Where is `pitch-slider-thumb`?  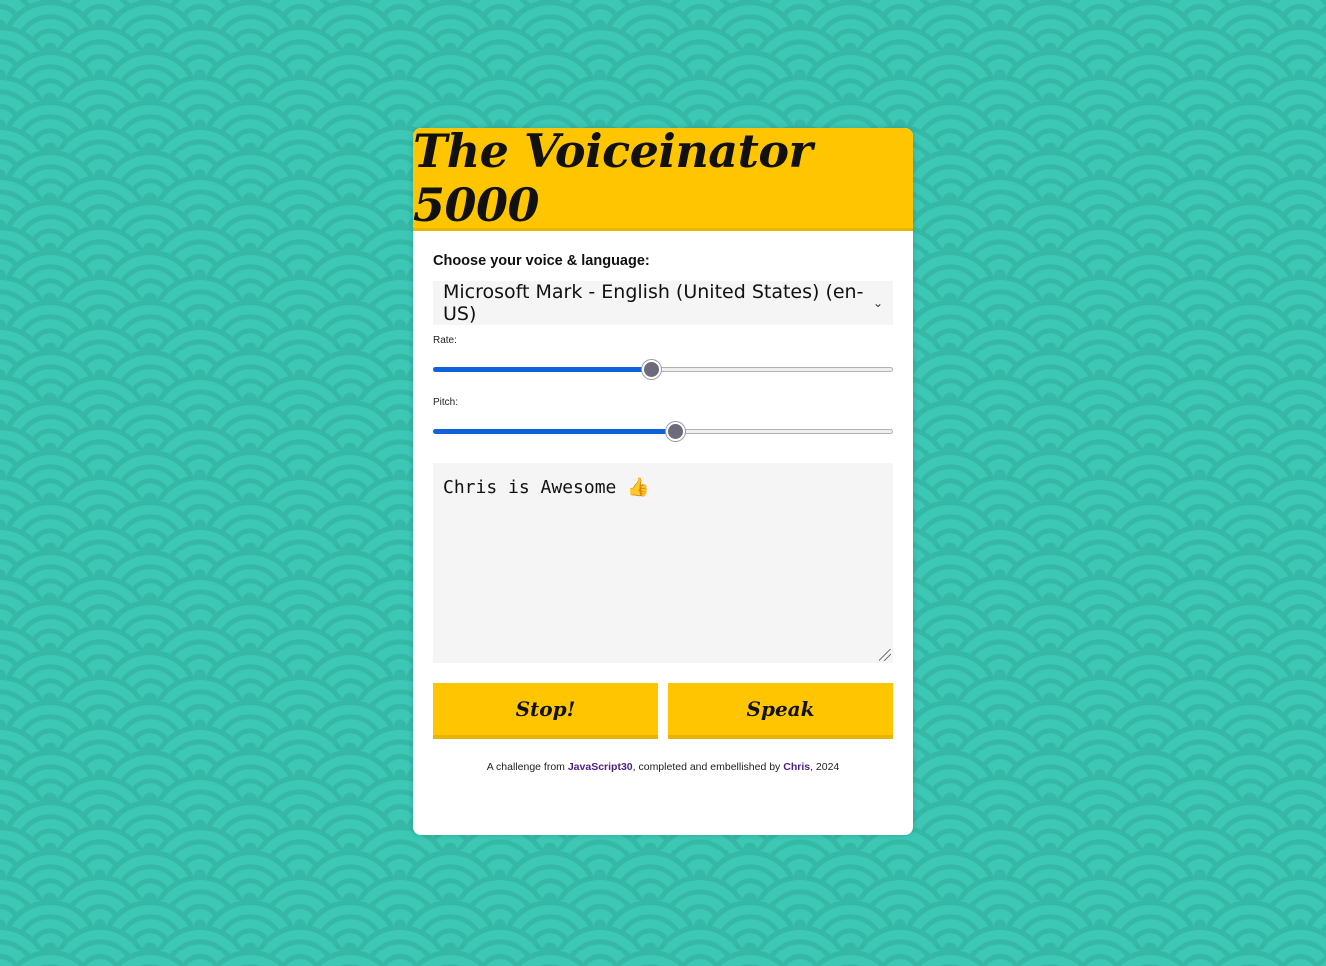
pitch-slider-thumb is located at coordinates (675, 431).